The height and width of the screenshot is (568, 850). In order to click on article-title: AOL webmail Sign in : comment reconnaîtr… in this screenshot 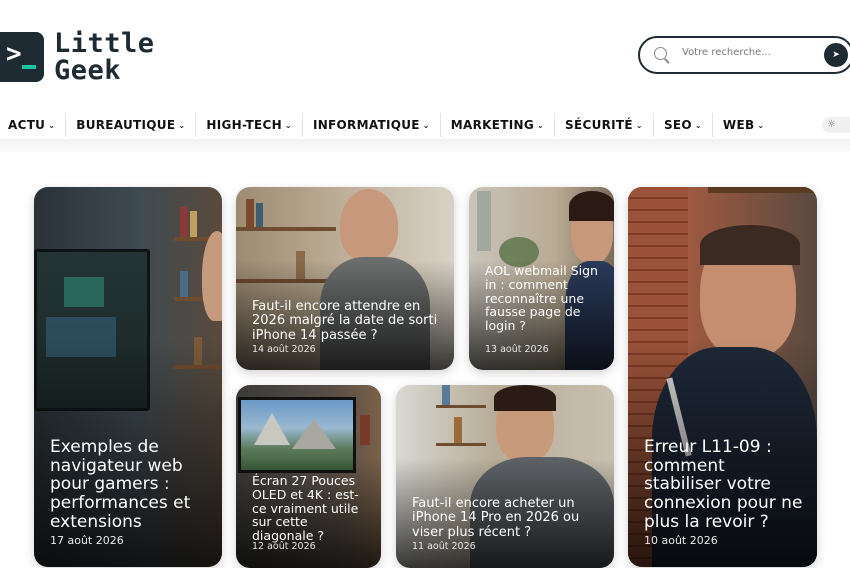, I will do `click(544, 298)`.